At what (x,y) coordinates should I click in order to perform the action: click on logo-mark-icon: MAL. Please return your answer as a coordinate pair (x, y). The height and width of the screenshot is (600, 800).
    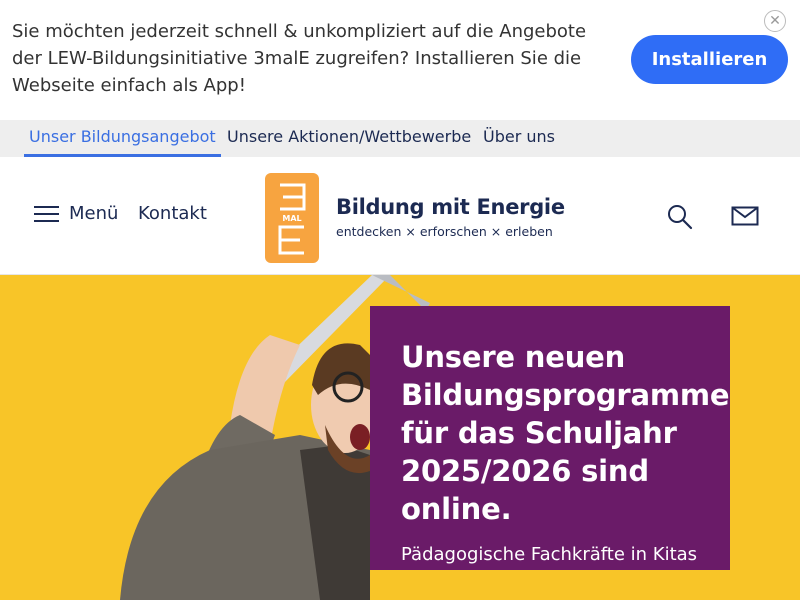
    Looking at the image, I should click on (292, 219).